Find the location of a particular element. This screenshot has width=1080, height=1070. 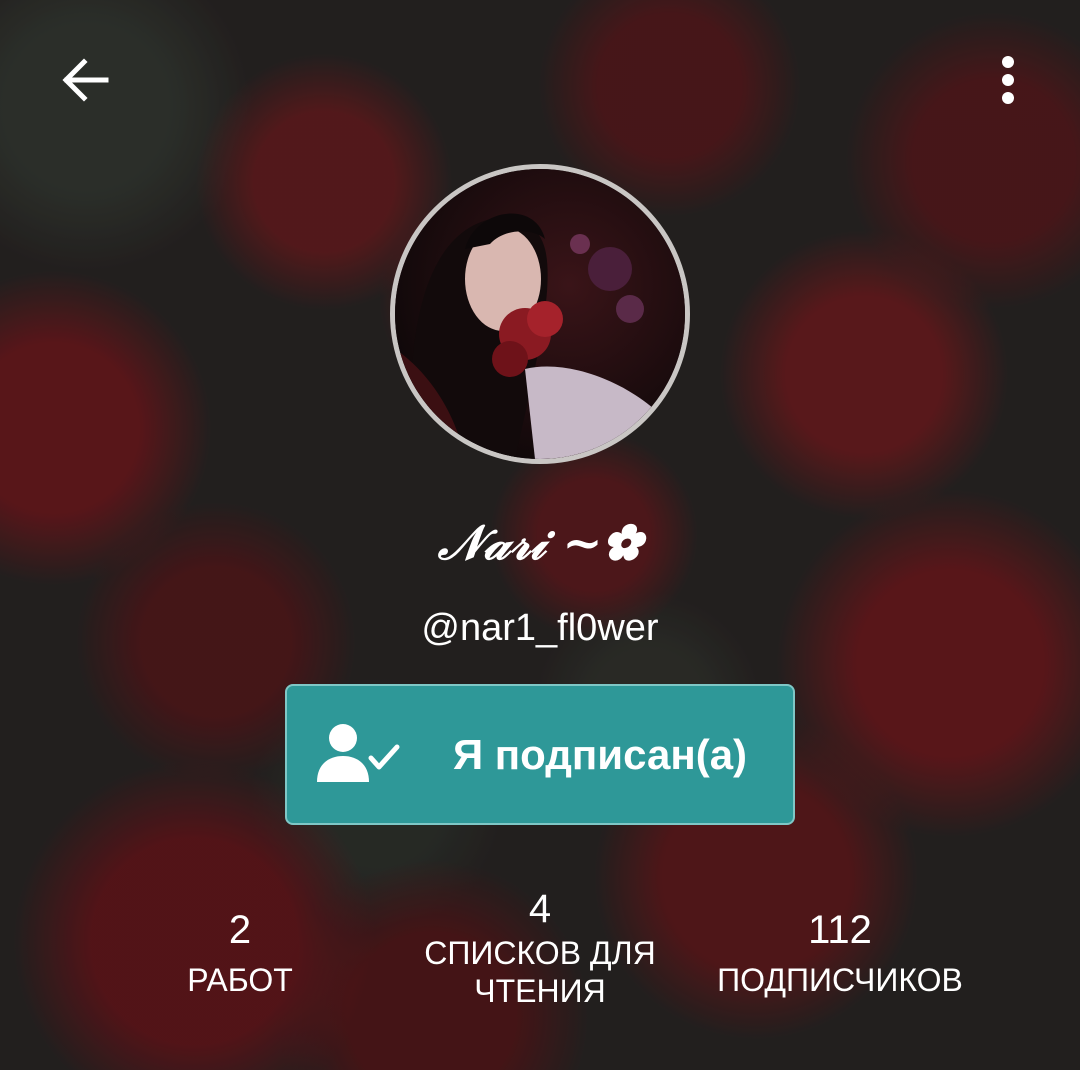

more-vertical-icon is located at coordinates (1008, 80).